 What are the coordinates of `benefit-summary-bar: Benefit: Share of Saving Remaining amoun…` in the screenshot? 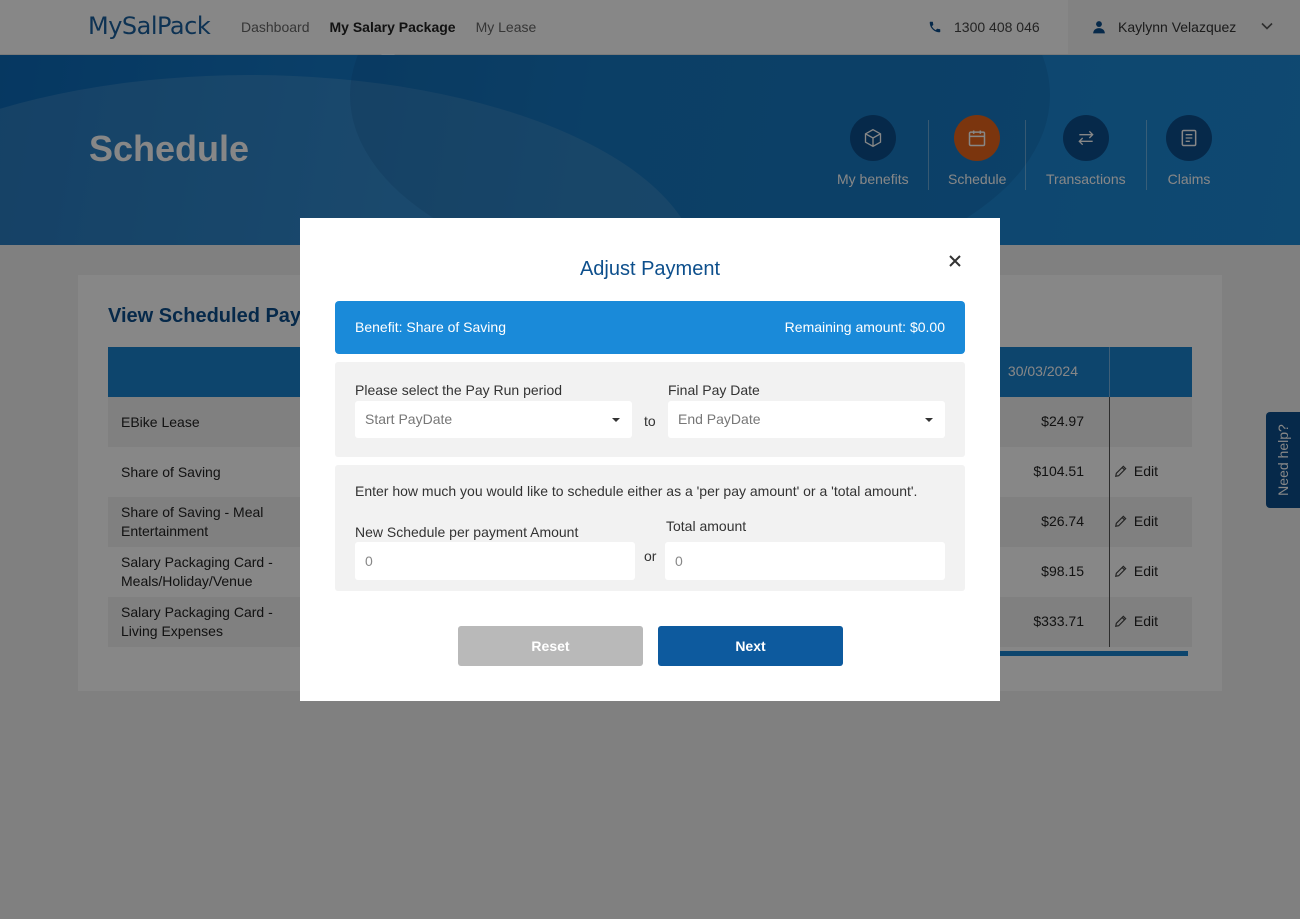 It's located at (650, 327).